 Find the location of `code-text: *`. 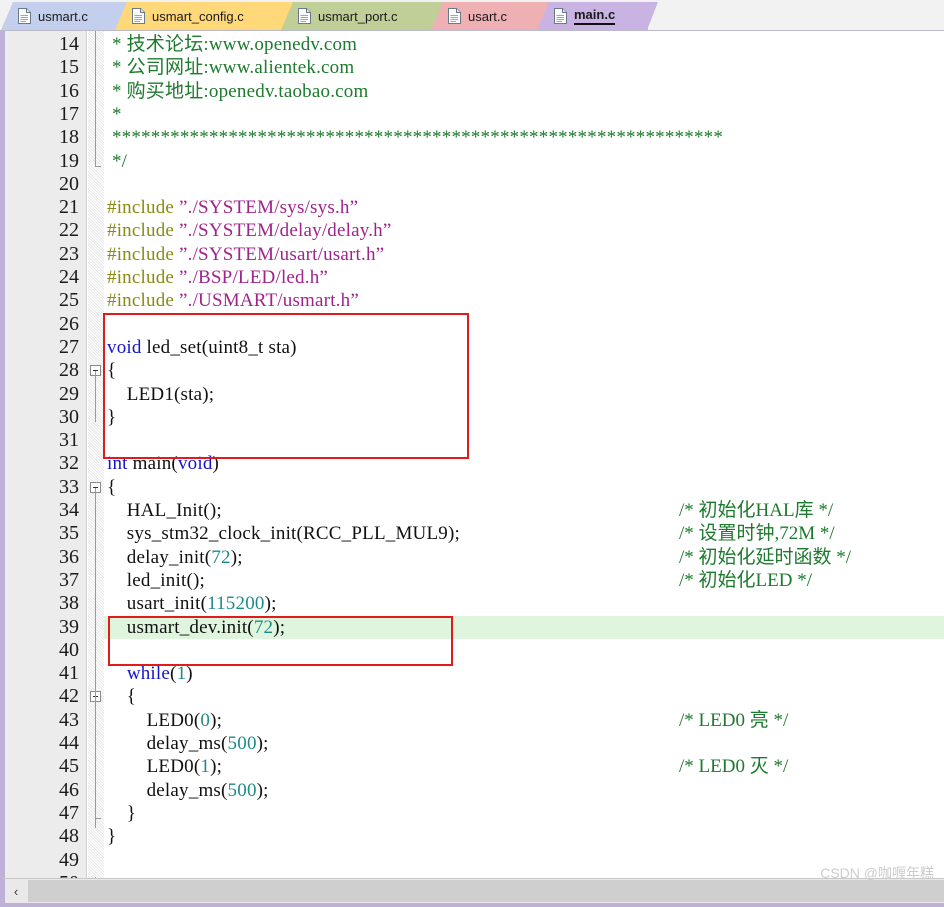

code-text: * is located at coordinates (114, 114).